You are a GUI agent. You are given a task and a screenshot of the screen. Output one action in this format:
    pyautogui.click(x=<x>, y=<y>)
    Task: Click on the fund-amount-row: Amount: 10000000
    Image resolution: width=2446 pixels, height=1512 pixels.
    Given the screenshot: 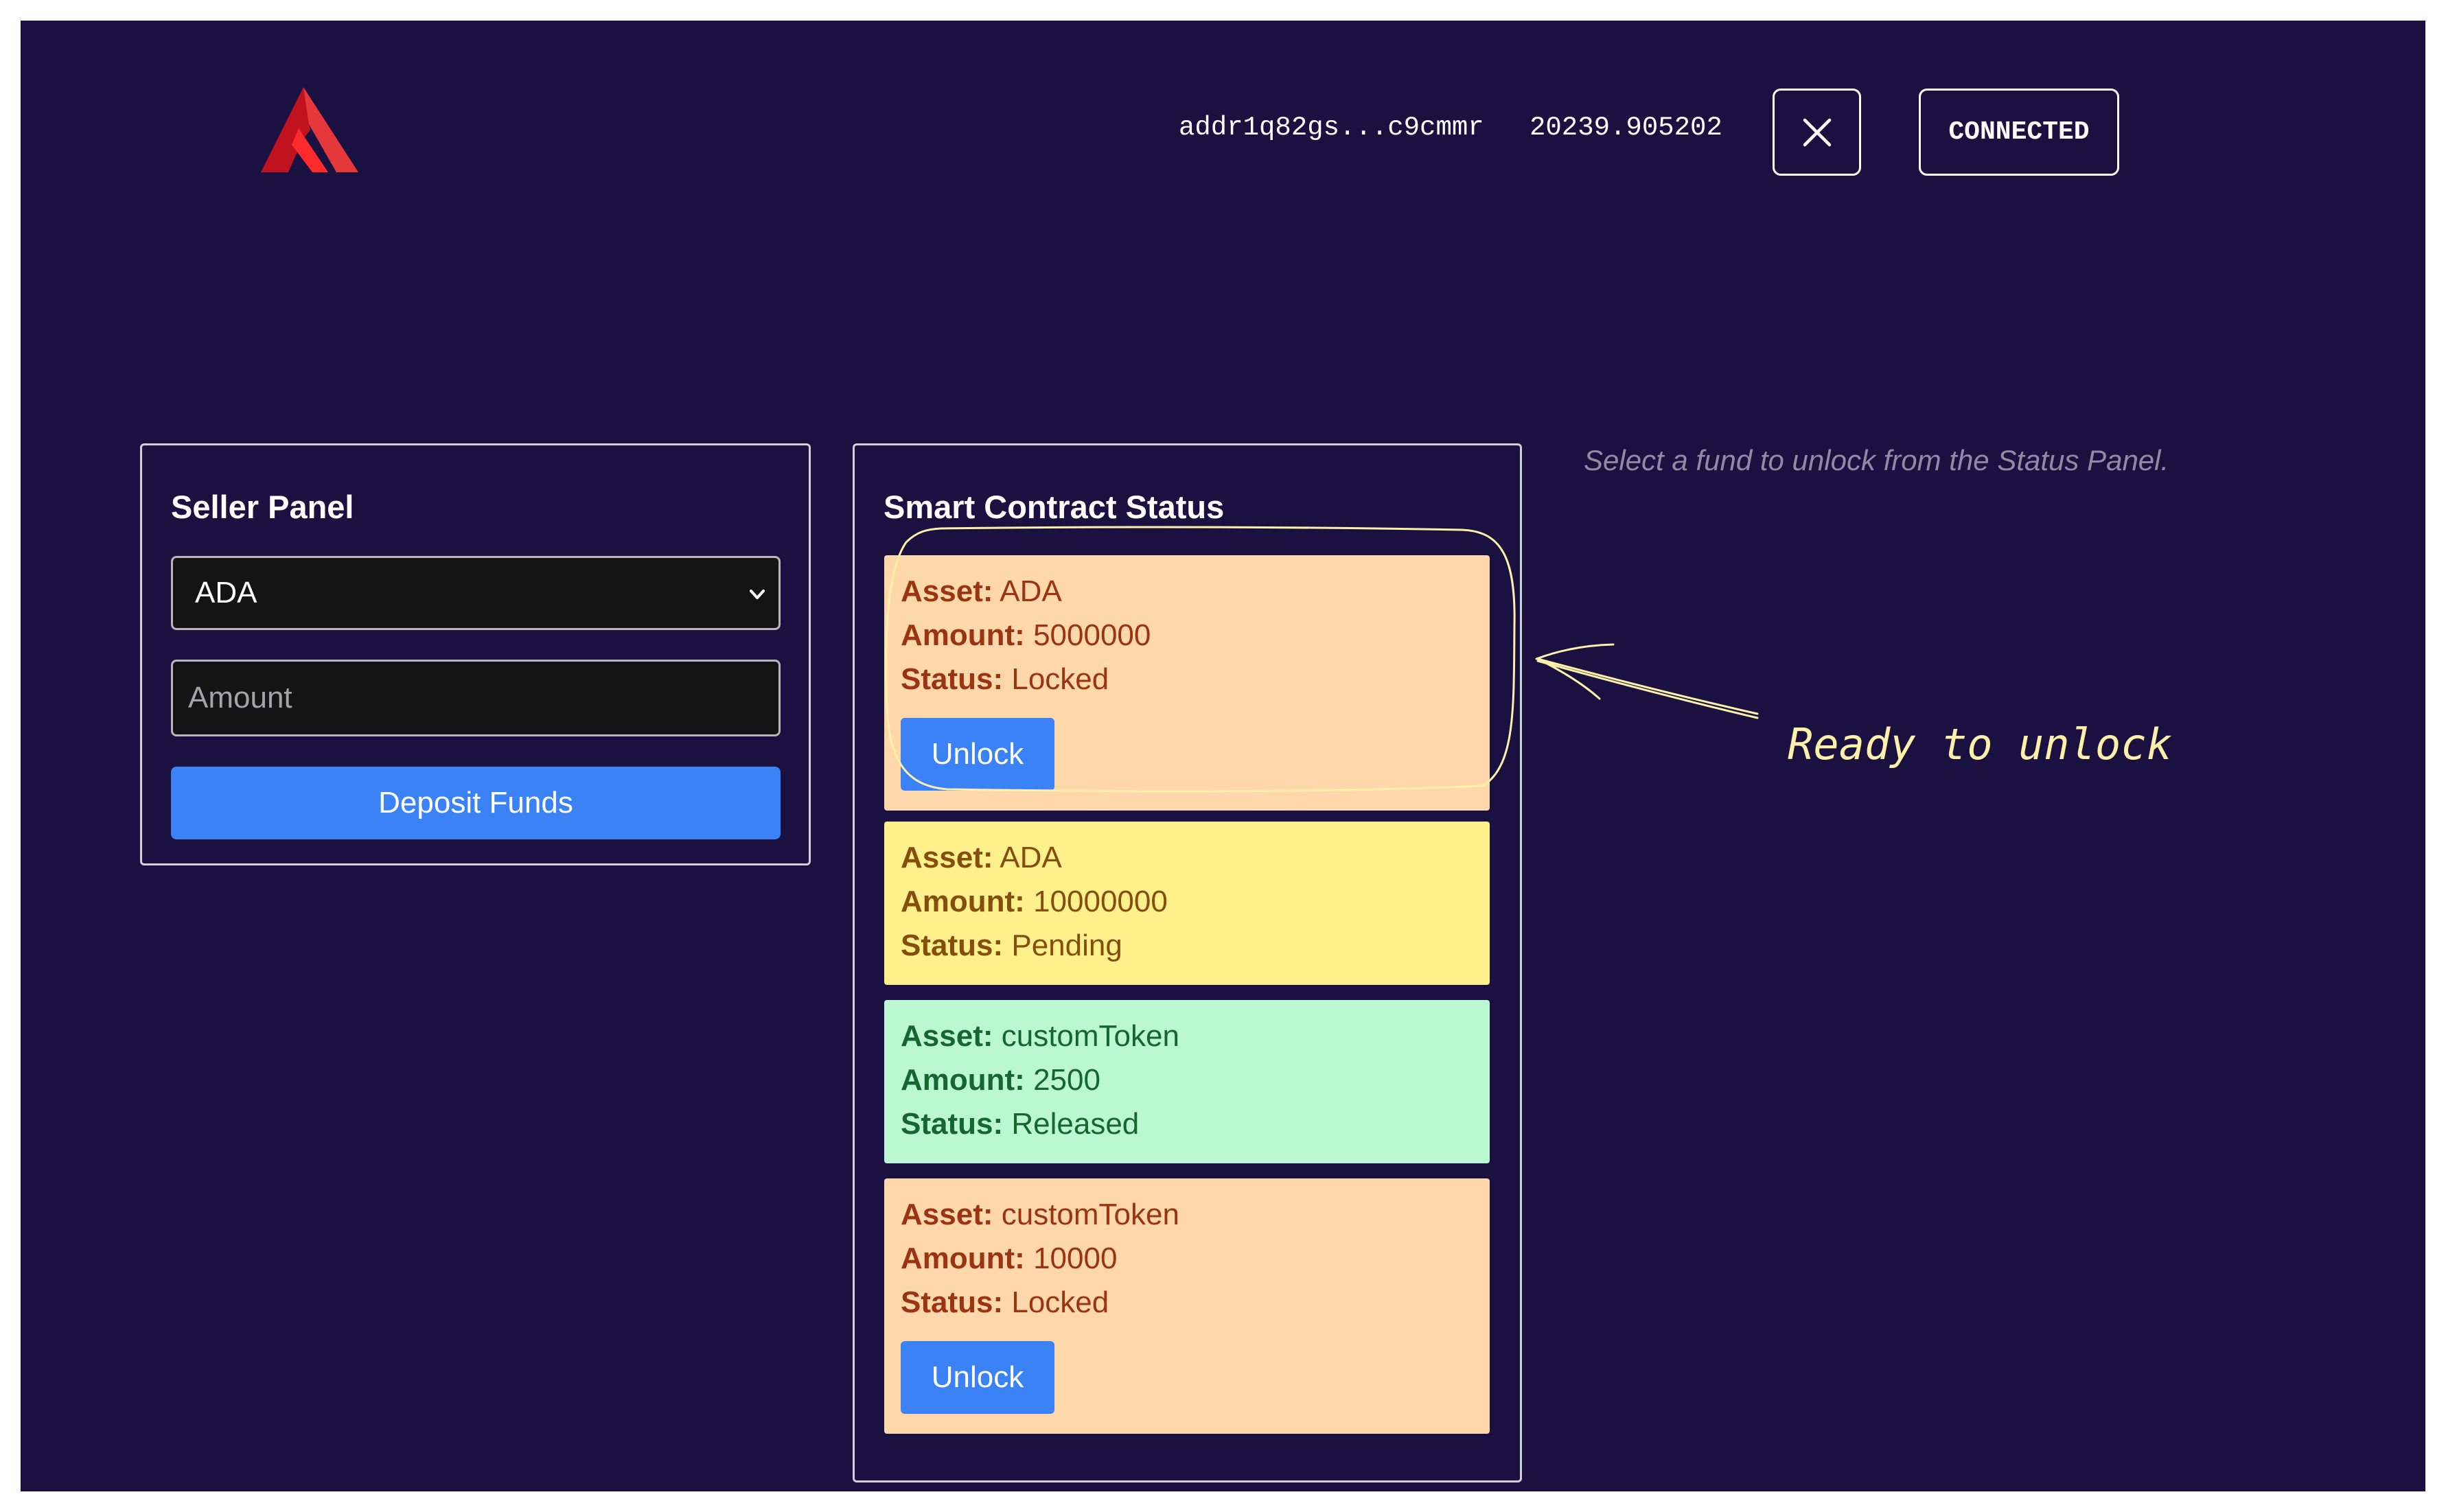 What is the action you would take?
    pyautogui.click(x=1034, y=902)
    